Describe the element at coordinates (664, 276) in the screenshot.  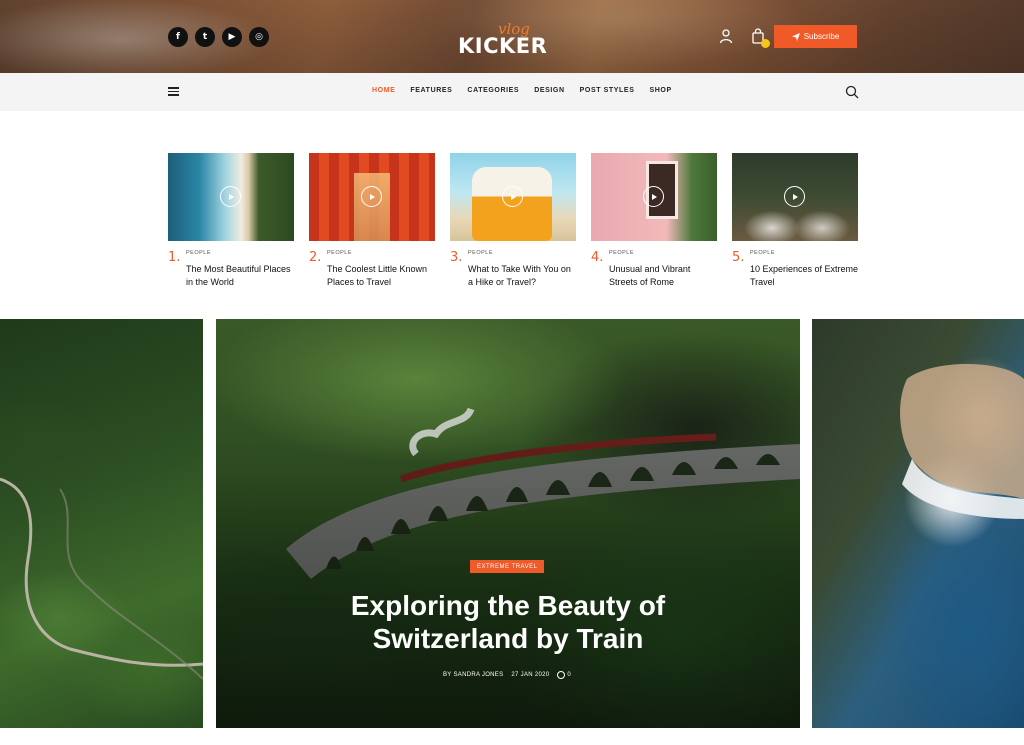
I see `post-title: Unusual and Vibrant Streets of Rome` at that location.